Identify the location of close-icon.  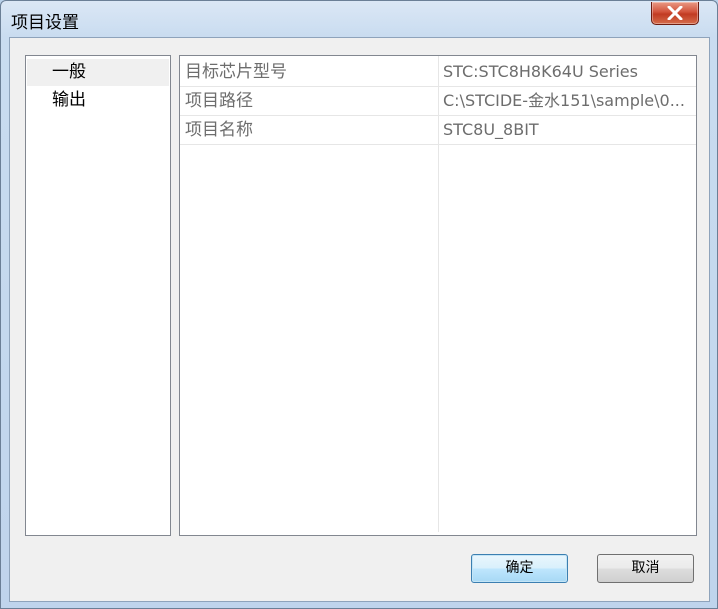
(675, 13).